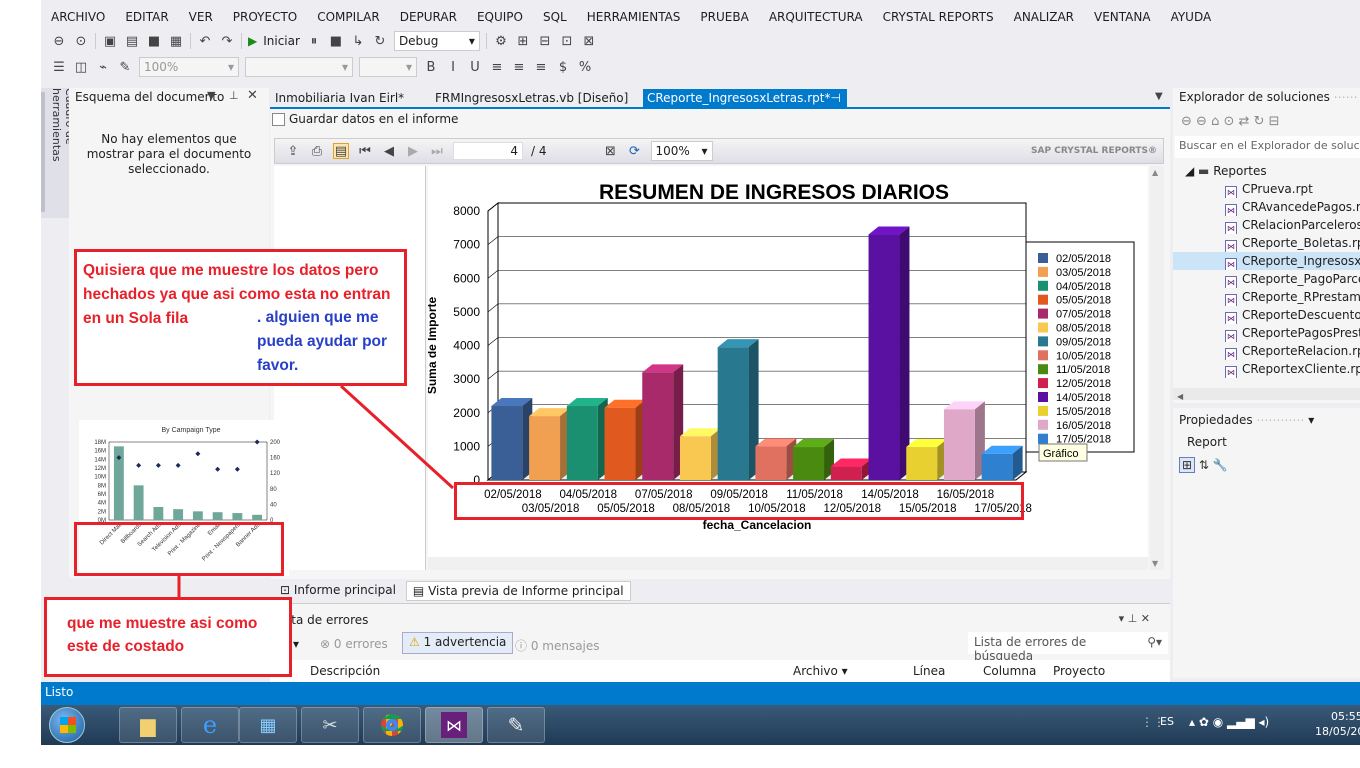 Image resolution: width=1360 pixels, height=768 pixels. I want to click on solution-file-label: CRelacionParceleros.rp, so click(1301, 225).